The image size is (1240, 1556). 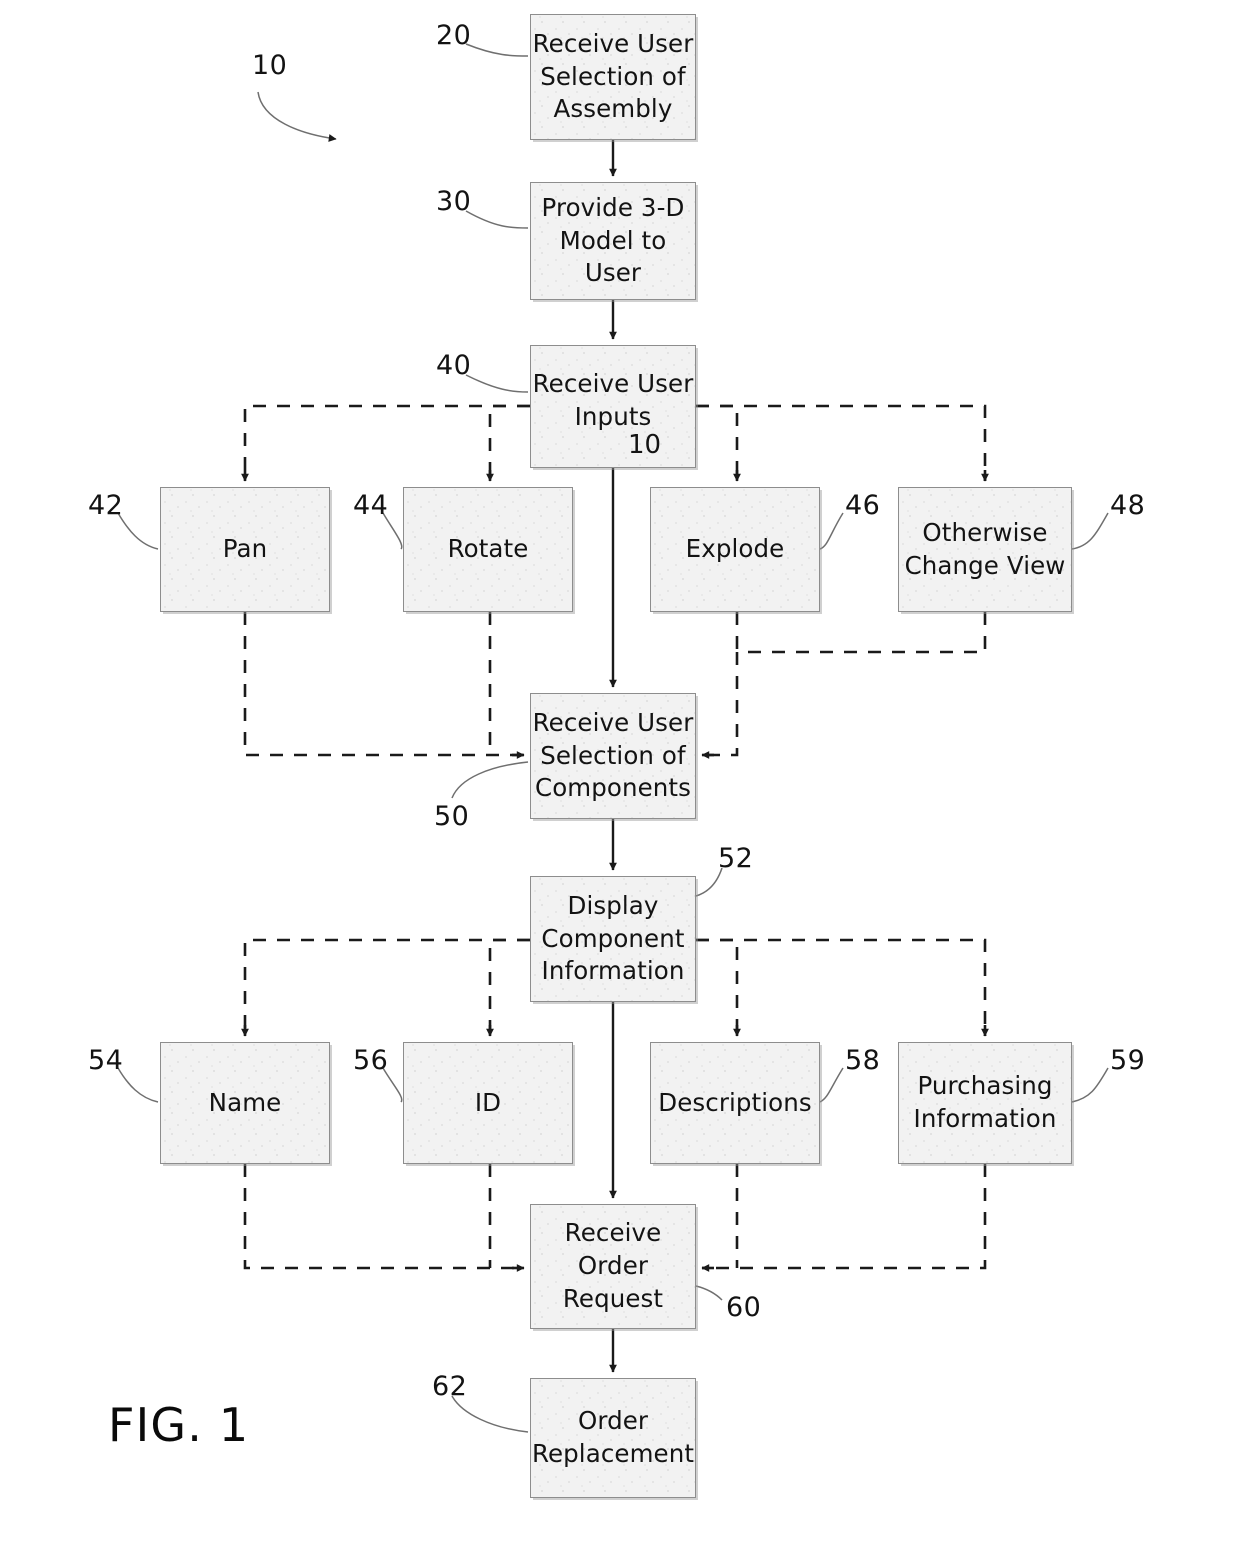 What do you see at coordinates (452, 816) in the screenshot?
I see `ref-50: 50` at bounding box center [452, 816].